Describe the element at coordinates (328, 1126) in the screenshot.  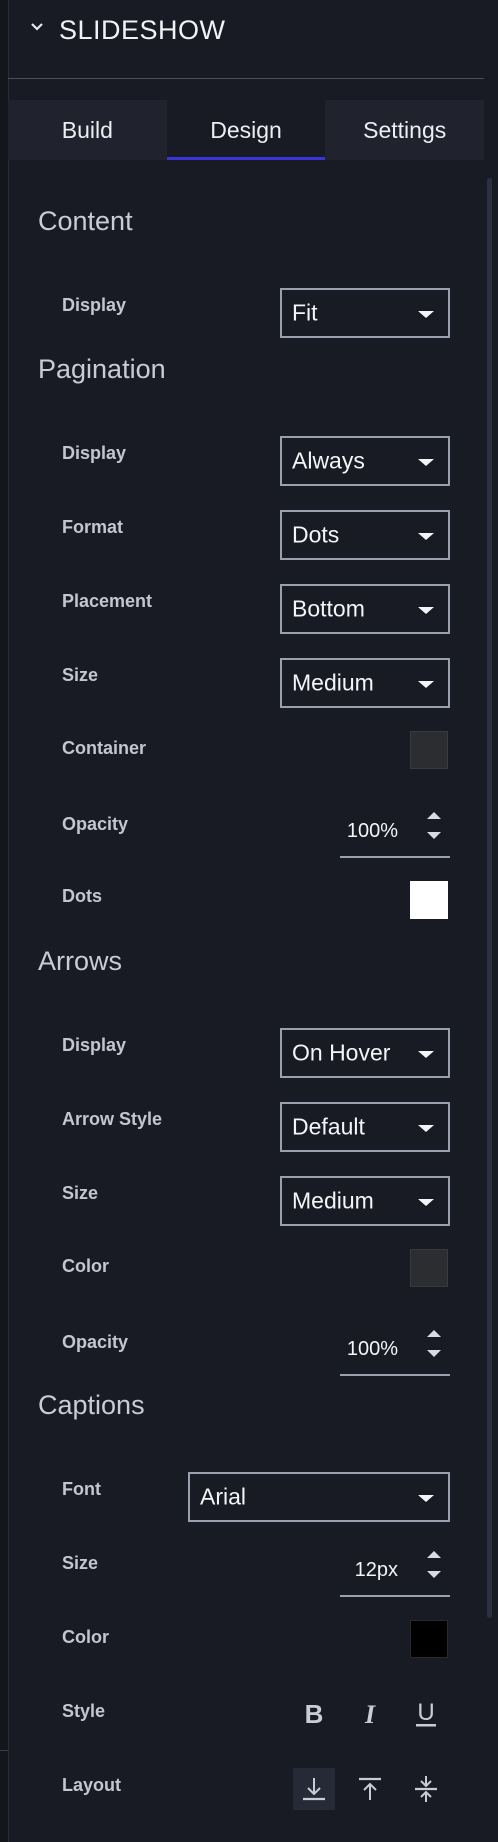
I see `select-value: Default` at that location.